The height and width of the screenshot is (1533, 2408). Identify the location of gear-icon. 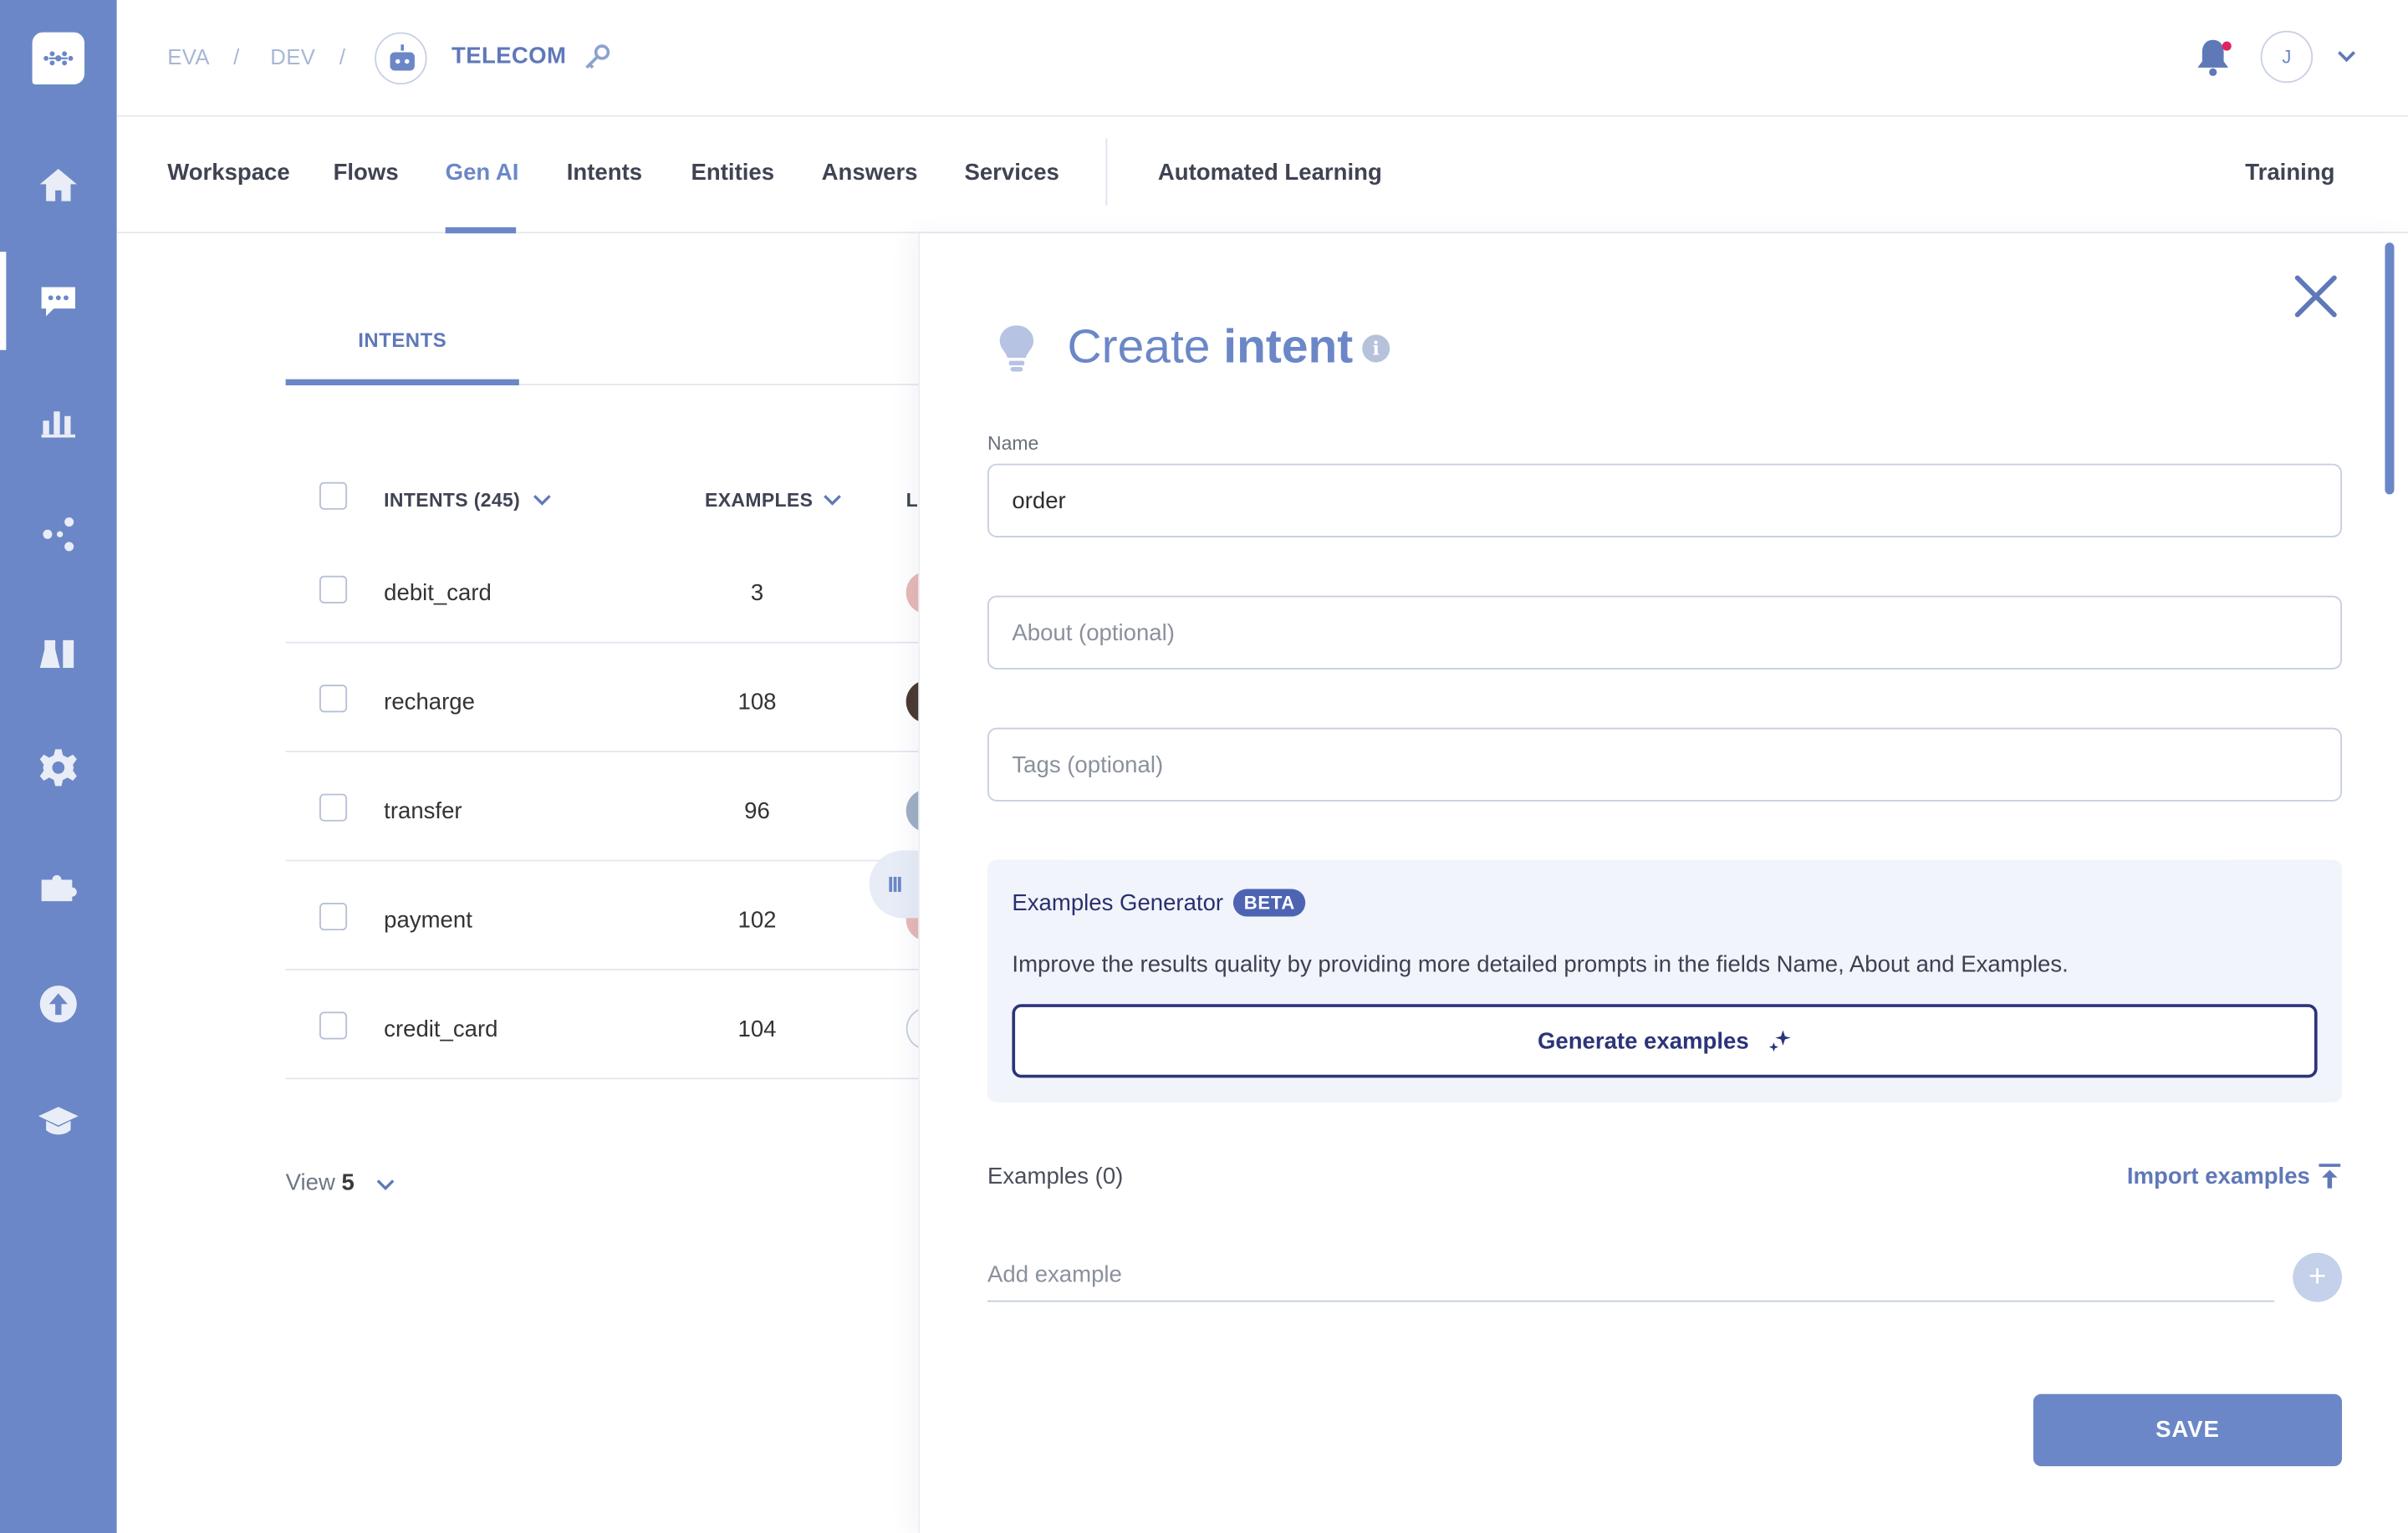
(58, 768).